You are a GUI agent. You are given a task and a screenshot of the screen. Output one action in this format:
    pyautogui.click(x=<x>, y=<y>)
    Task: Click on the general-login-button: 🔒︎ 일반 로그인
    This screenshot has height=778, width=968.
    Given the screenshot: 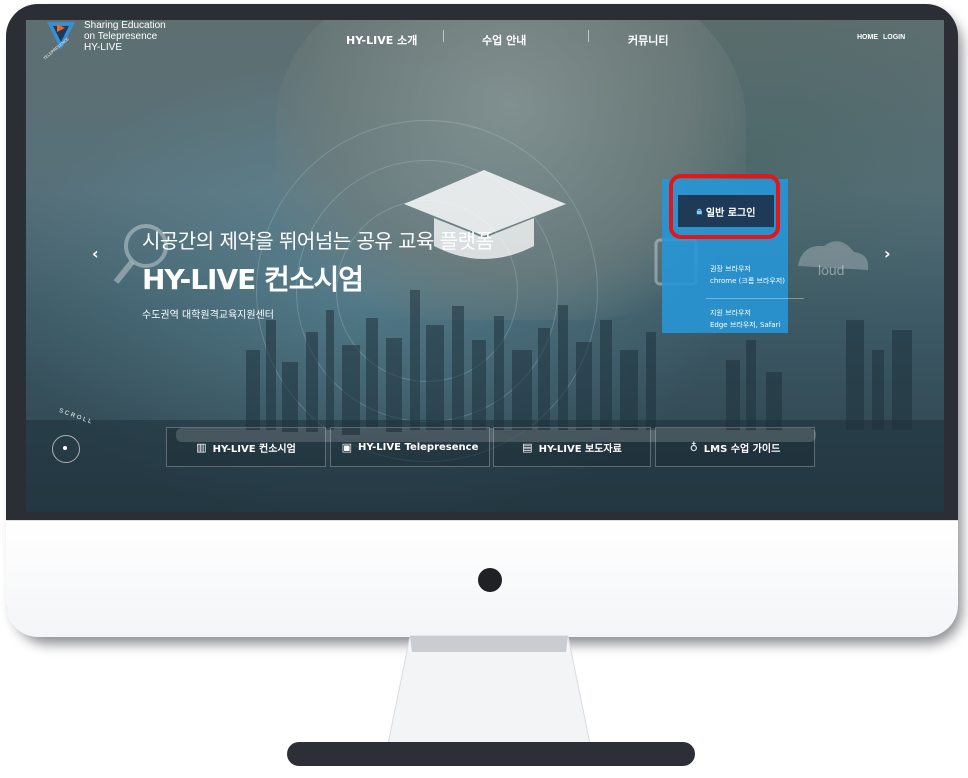 What is the action you would take?
    pyautogui.click(x=726, y=211)
    